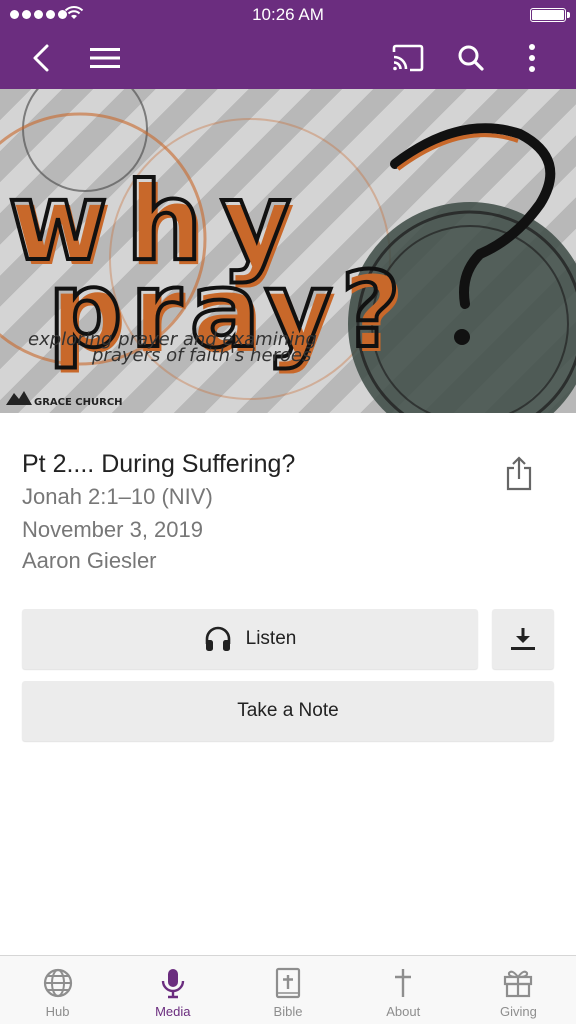  I want to click on search-button, so click(471, 58).